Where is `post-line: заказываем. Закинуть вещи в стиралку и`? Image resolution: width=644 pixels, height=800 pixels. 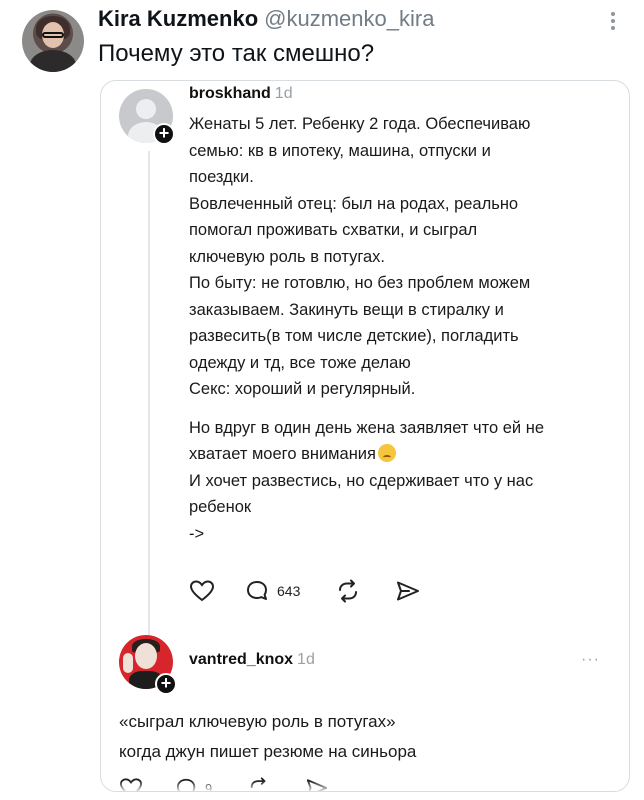
post-line: заказываем. Закинуть вещи в стиралку и is located at coordinates (346, 309).